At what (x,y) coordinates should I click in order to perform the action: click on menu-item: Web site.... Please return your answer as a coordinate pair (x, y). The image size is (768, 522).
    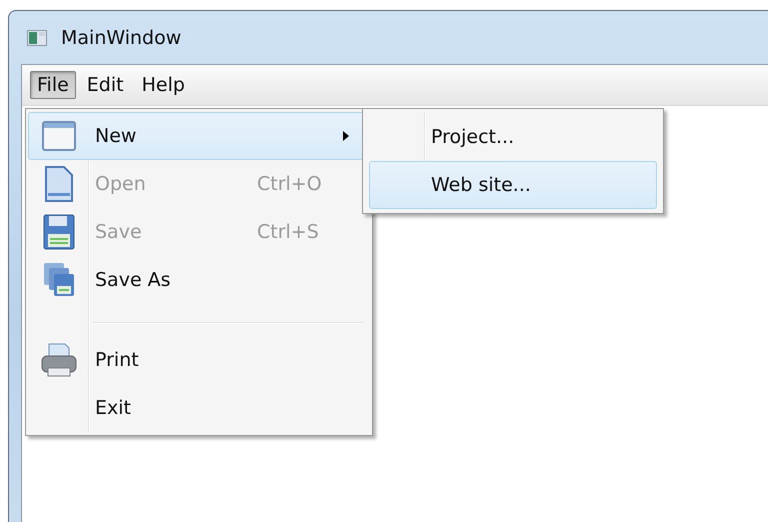
    Looking at the image, I should click on (513, 185).